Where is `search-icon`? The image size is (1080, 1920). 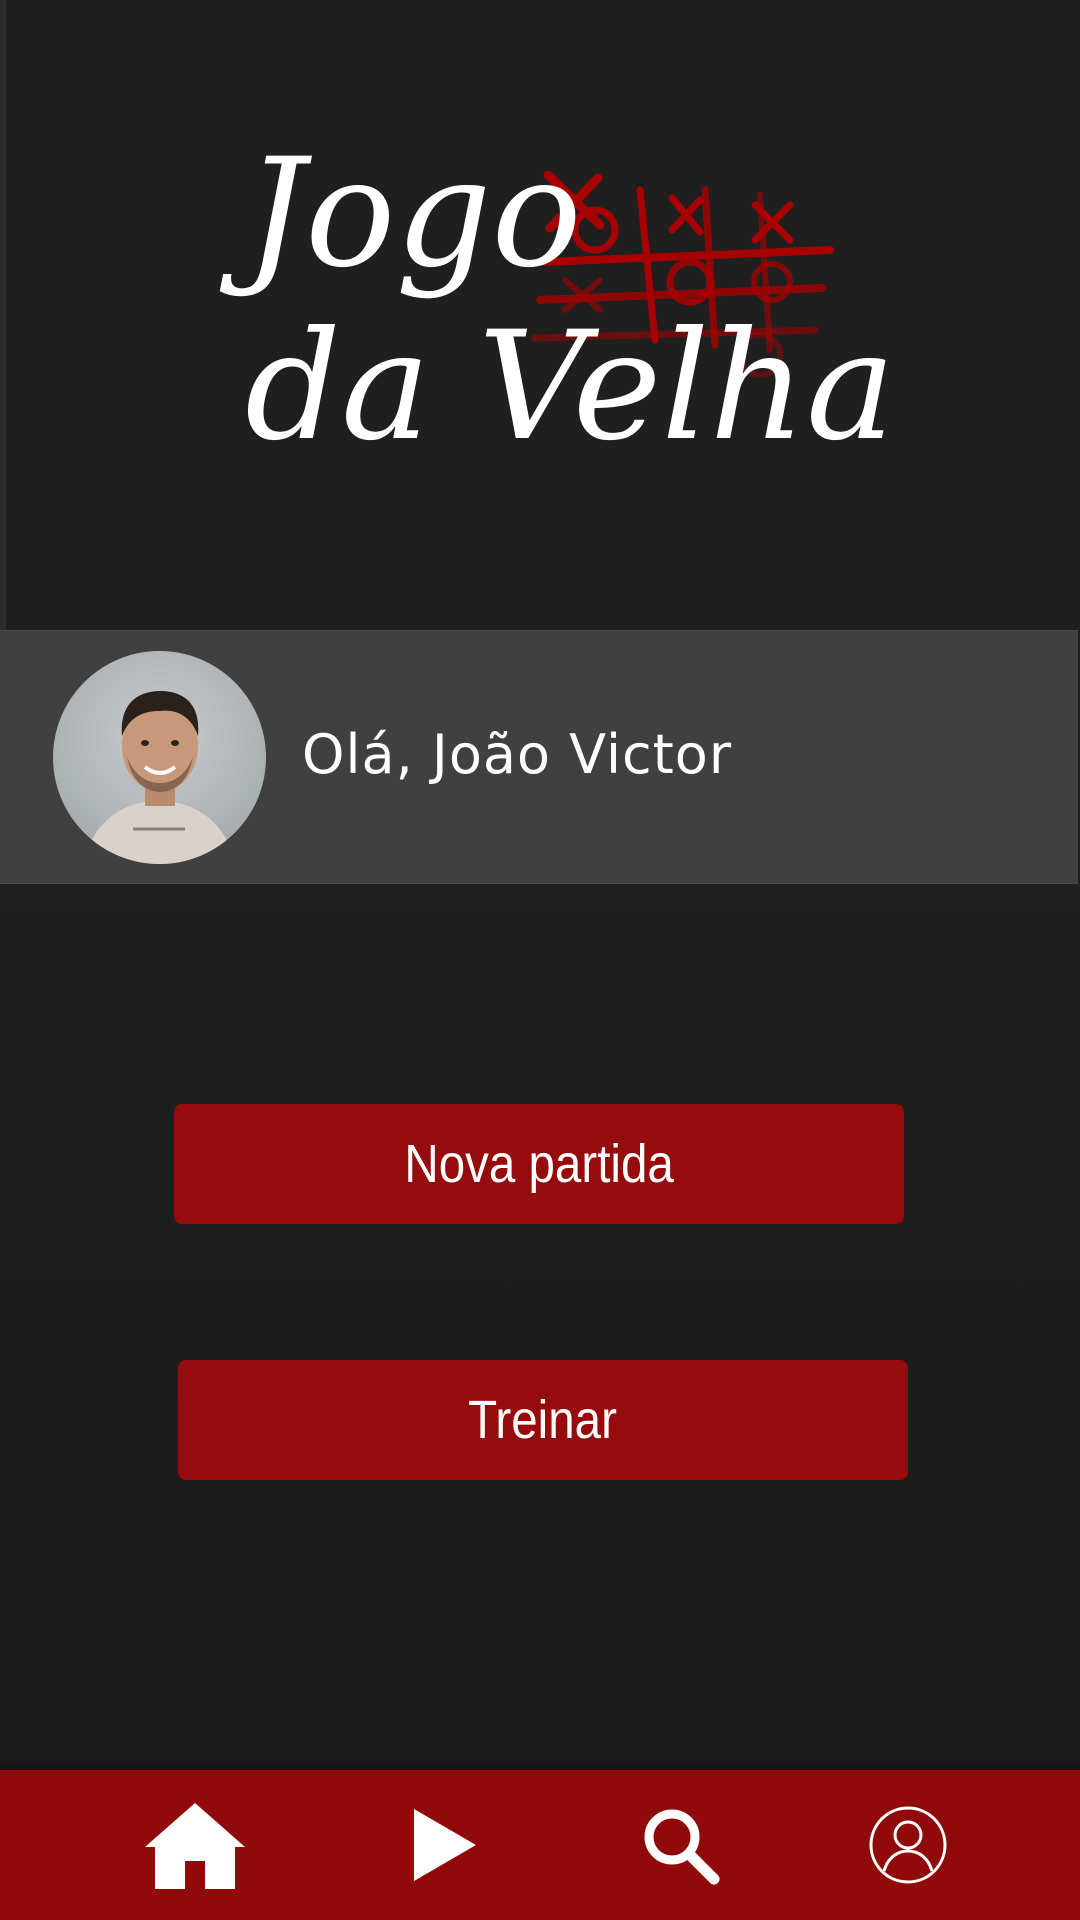
search-icon is located at coordinates (682, 1847).